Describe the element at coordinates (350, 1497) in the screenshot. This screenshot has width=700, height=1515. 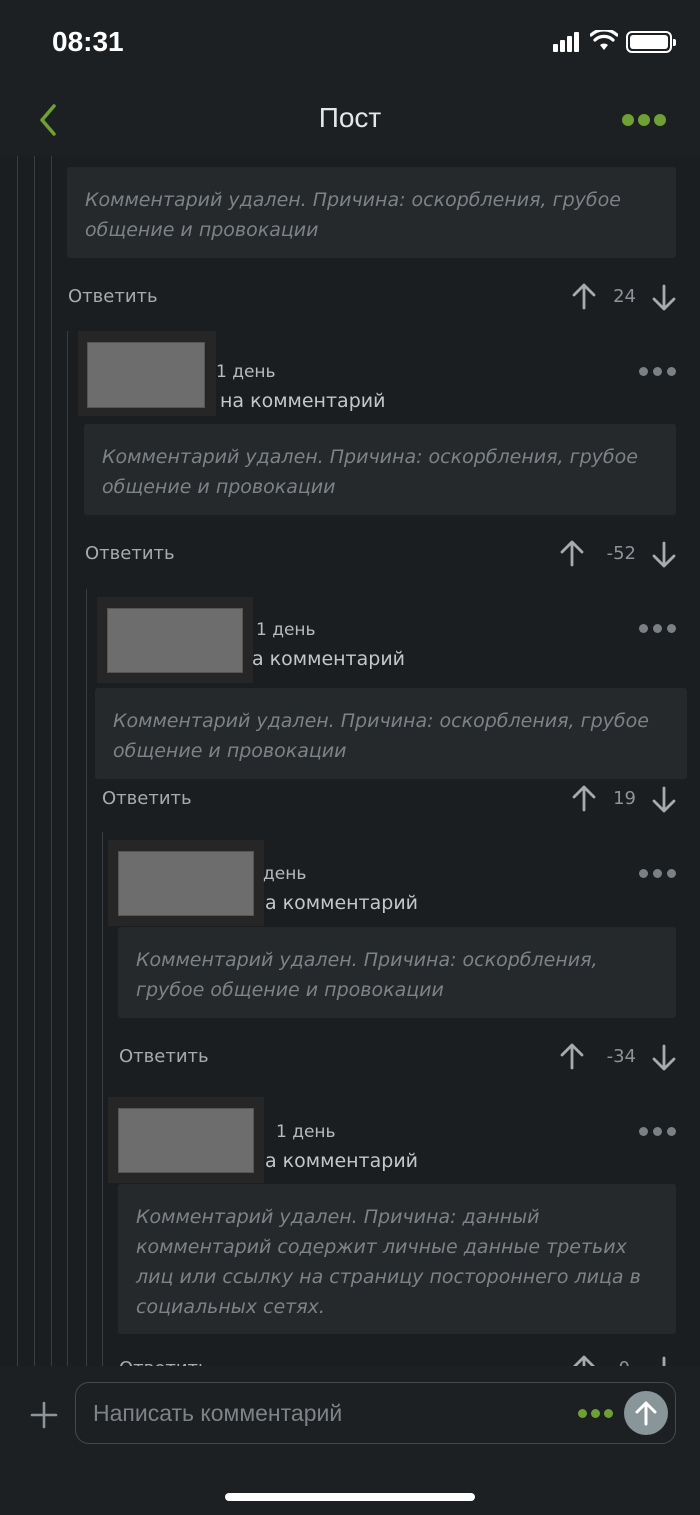
I see `home-indicator` at that location.